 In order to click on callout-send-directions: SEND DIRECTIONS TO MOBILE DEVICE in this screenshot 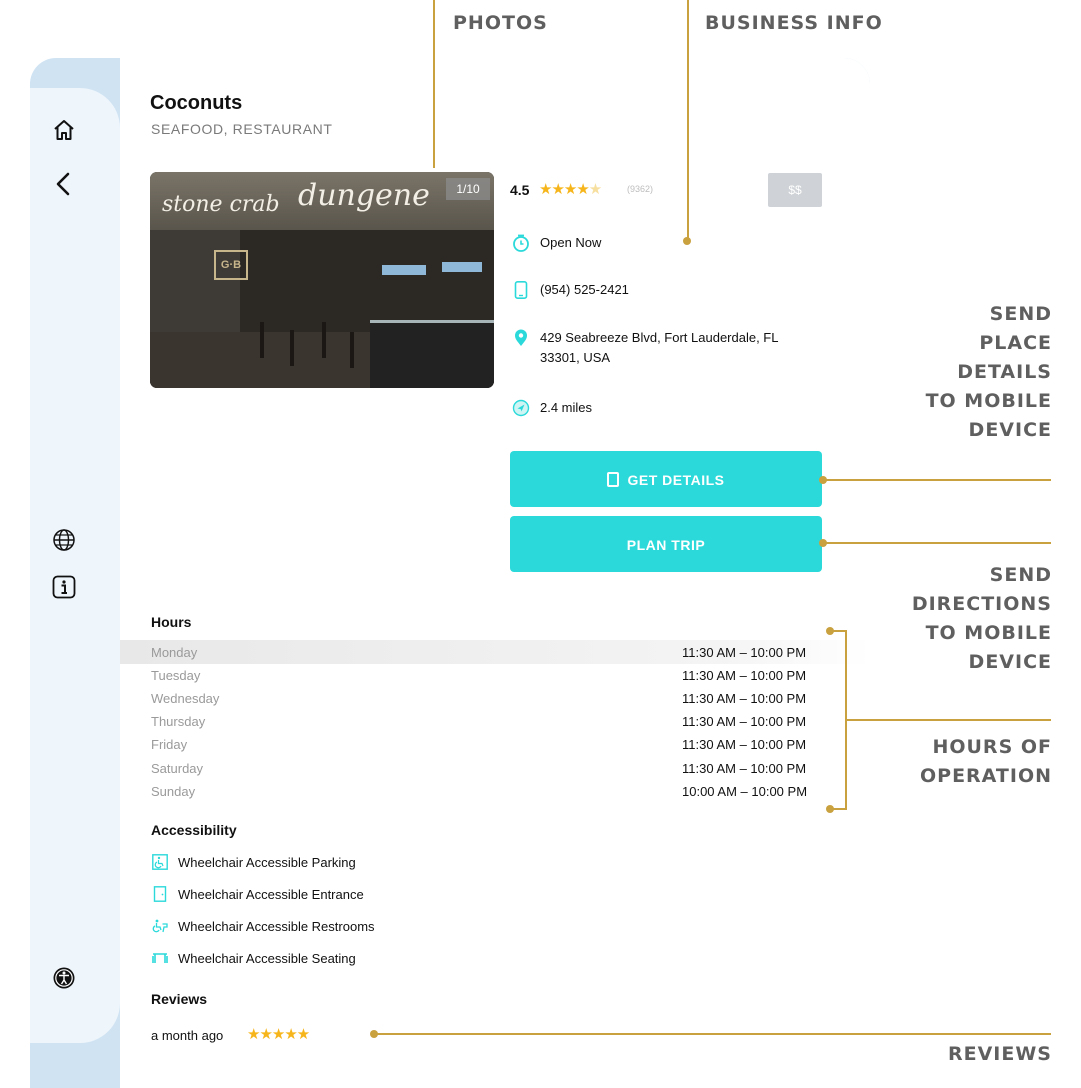, I will do `click(982, 619)`.